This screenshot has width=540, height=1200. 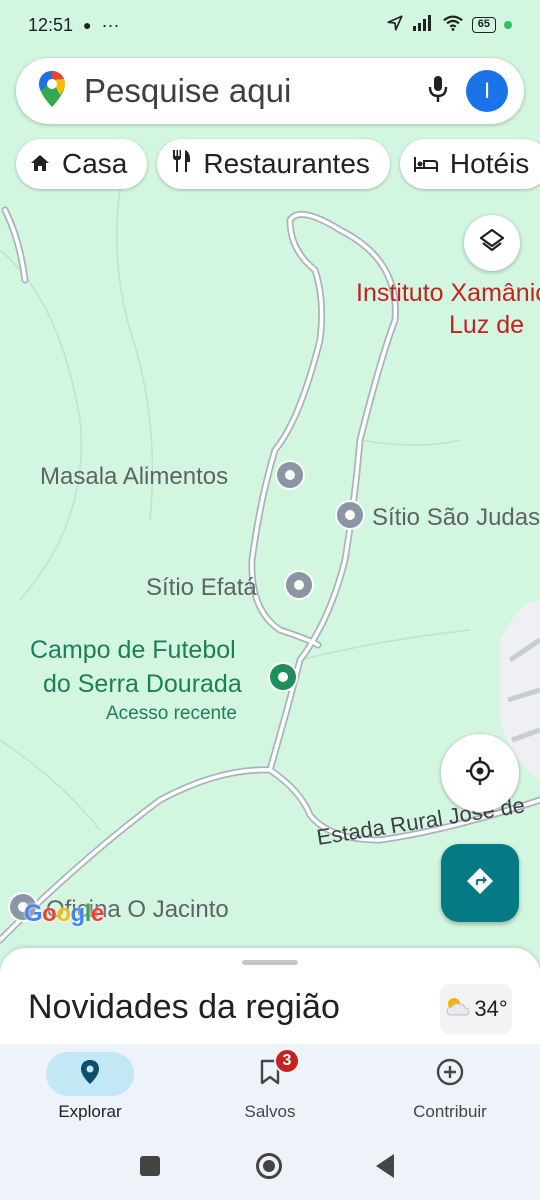 I want to click on account-avatar: I, so click(x=487, y=91).